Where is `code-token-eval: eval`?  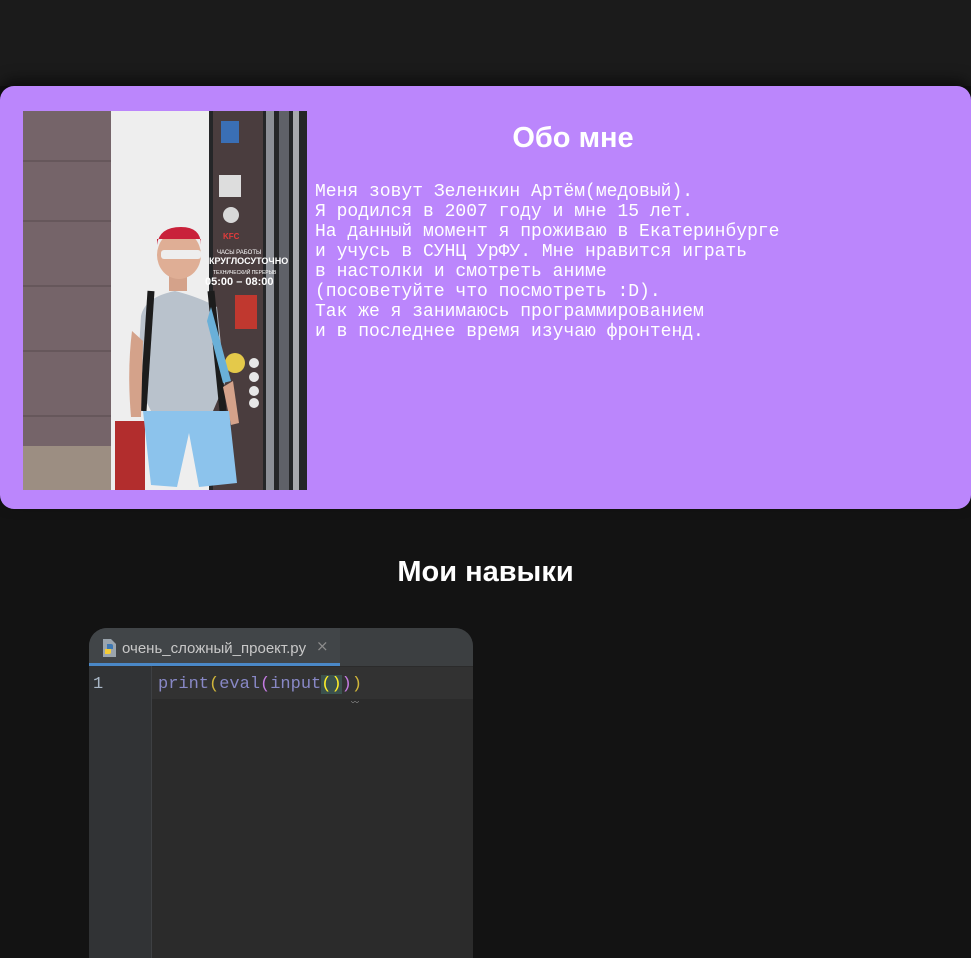 code-token-eval: eval is located at coordinates (240, 684).